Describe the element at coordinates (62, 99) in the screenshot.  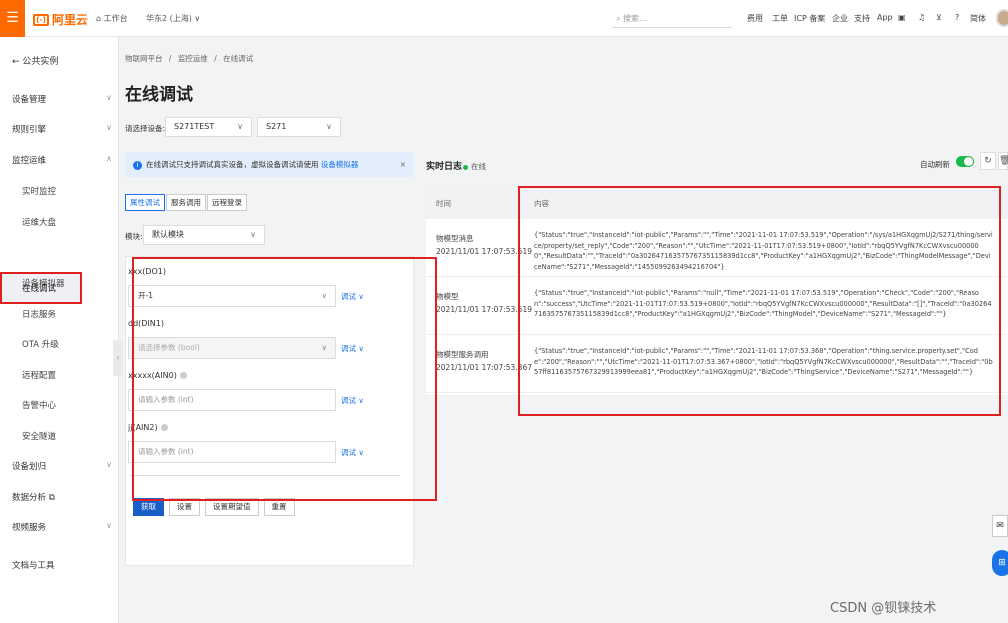
I see `sidebar-group-device-management: 设备管理 ∨` at that location.